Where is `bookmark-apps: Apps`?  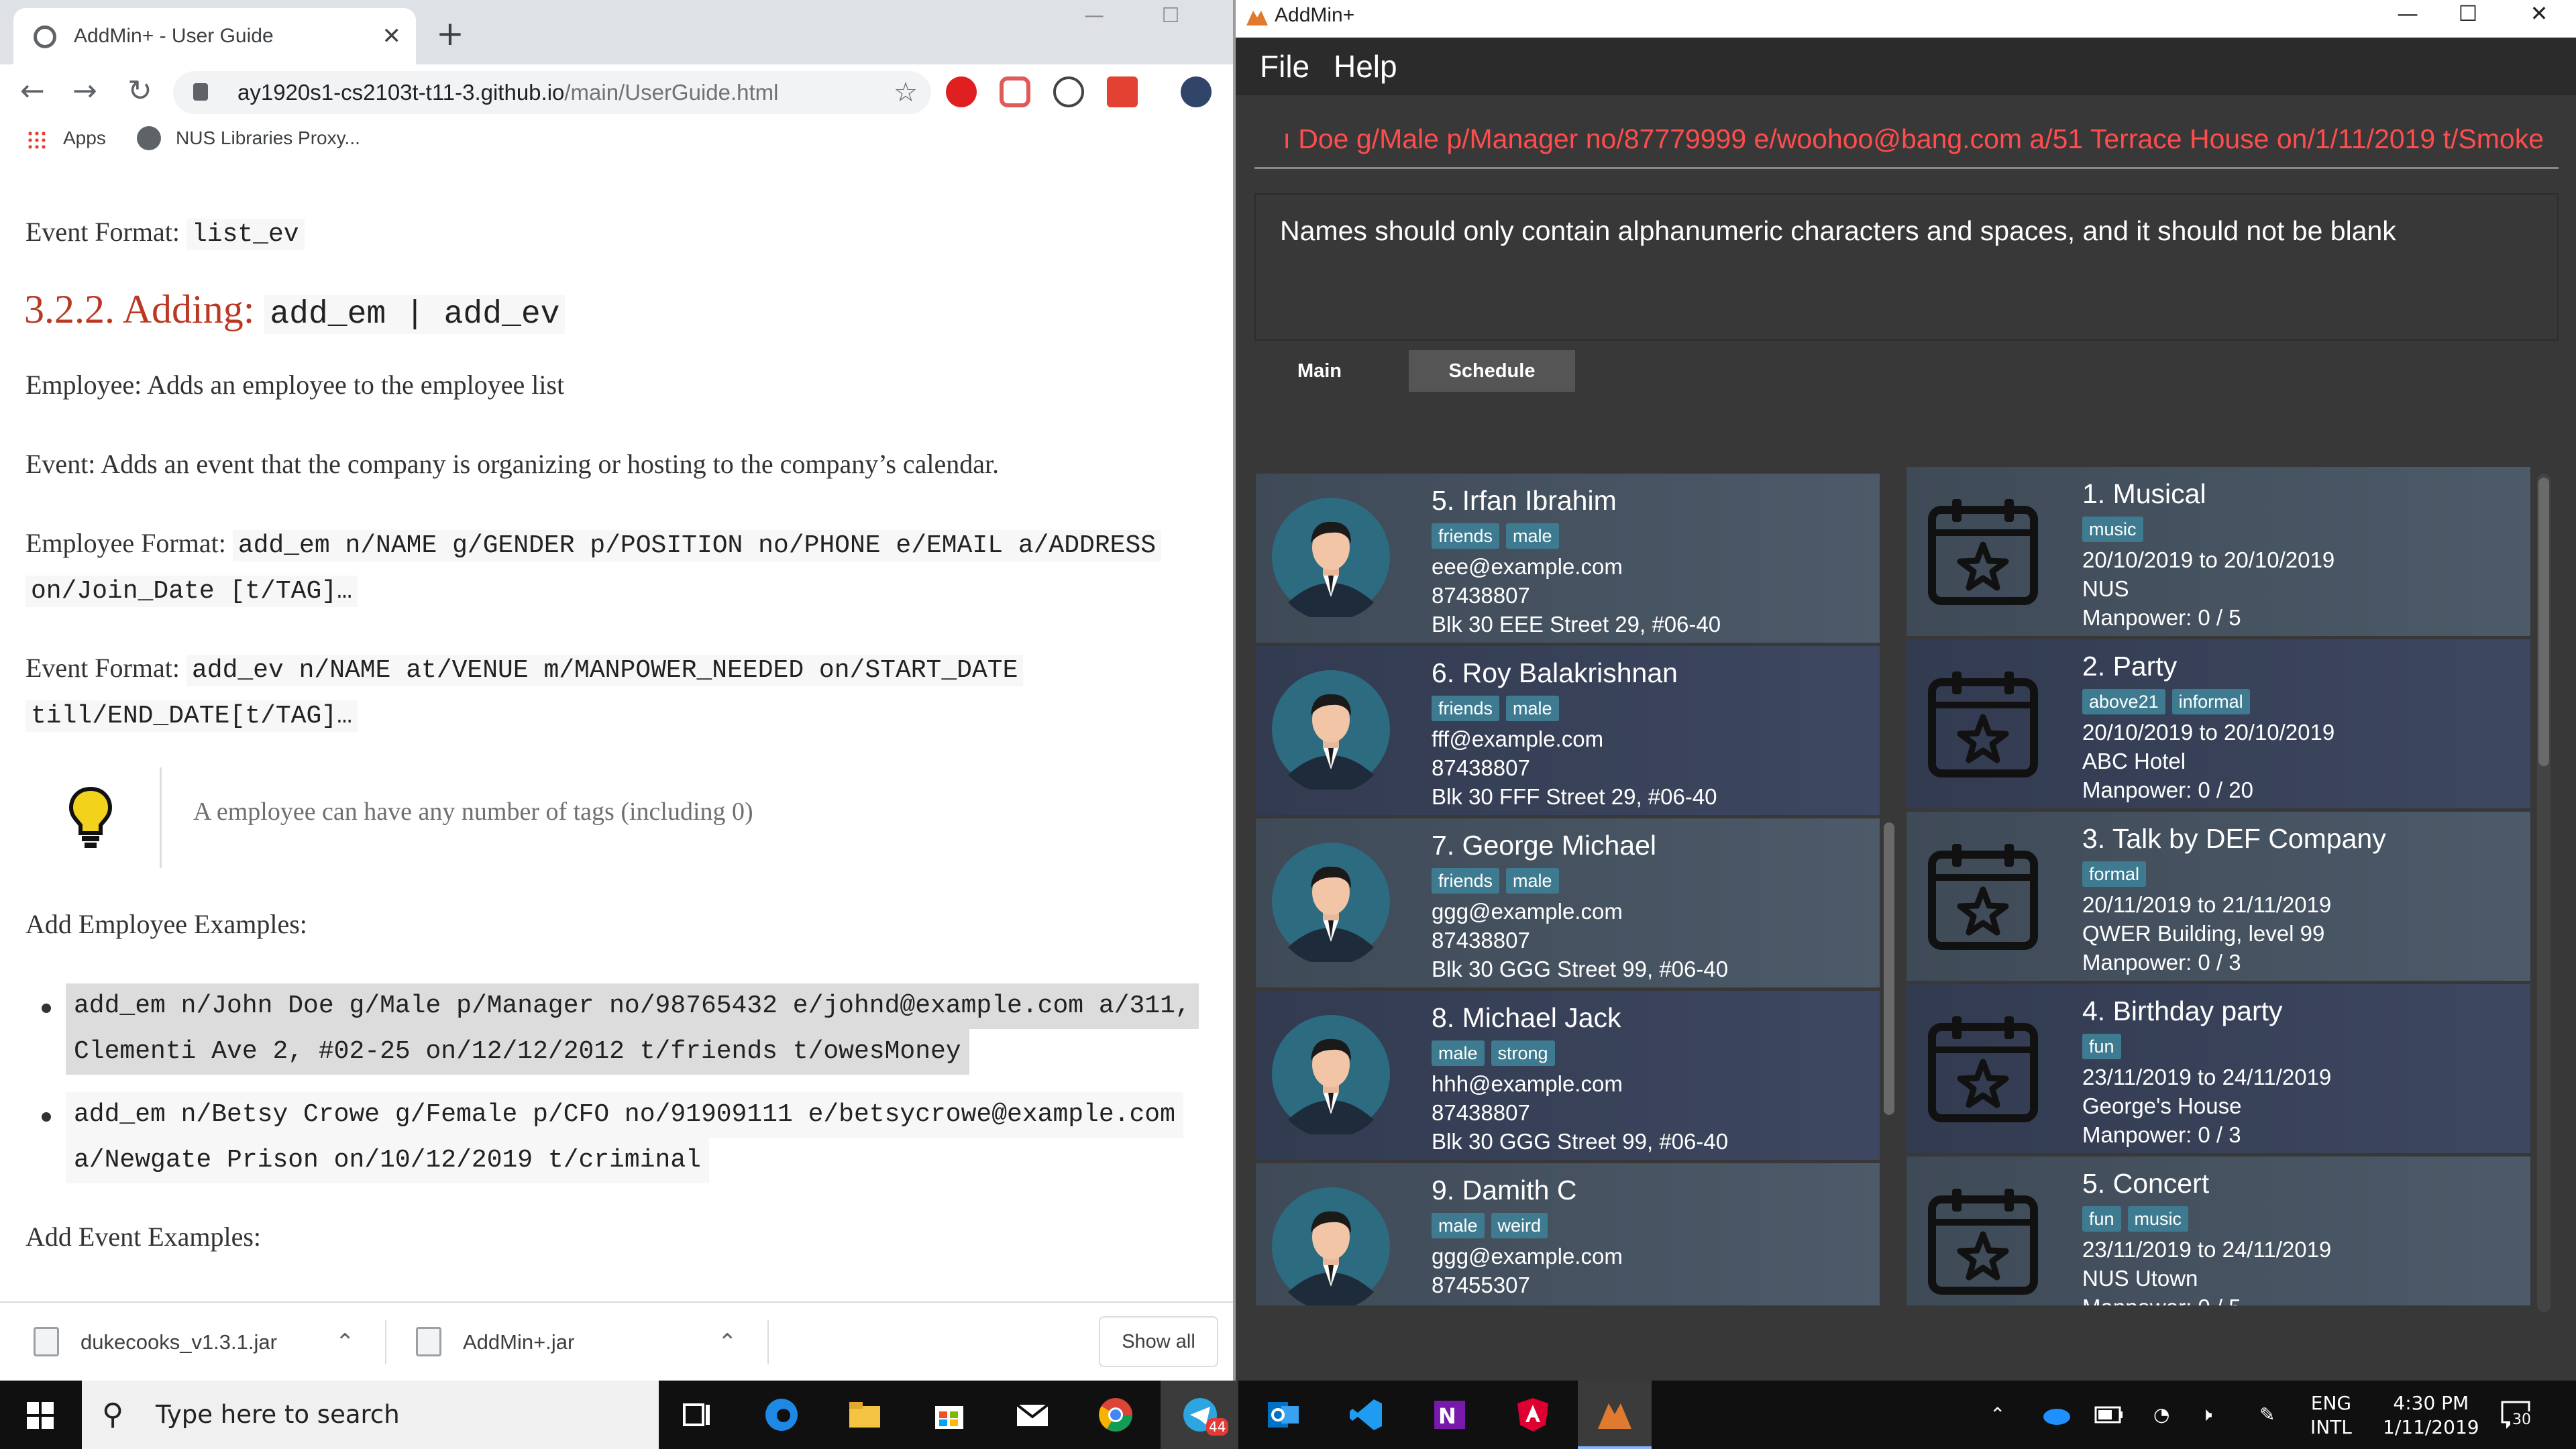
bookmark-apps: Apps is located at coordinates (84, 138).